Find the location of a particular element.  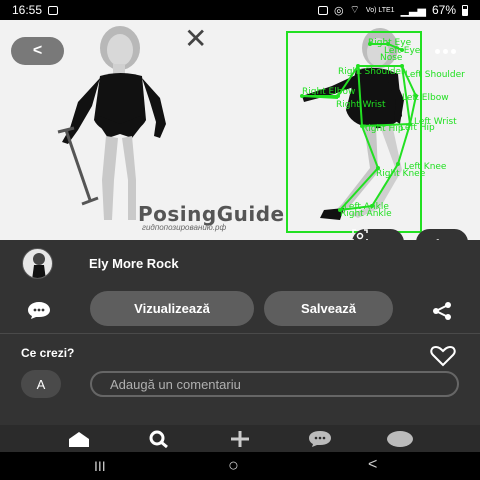

pose-label-left-hip: Left Hip is located at coordinates (417, 128).